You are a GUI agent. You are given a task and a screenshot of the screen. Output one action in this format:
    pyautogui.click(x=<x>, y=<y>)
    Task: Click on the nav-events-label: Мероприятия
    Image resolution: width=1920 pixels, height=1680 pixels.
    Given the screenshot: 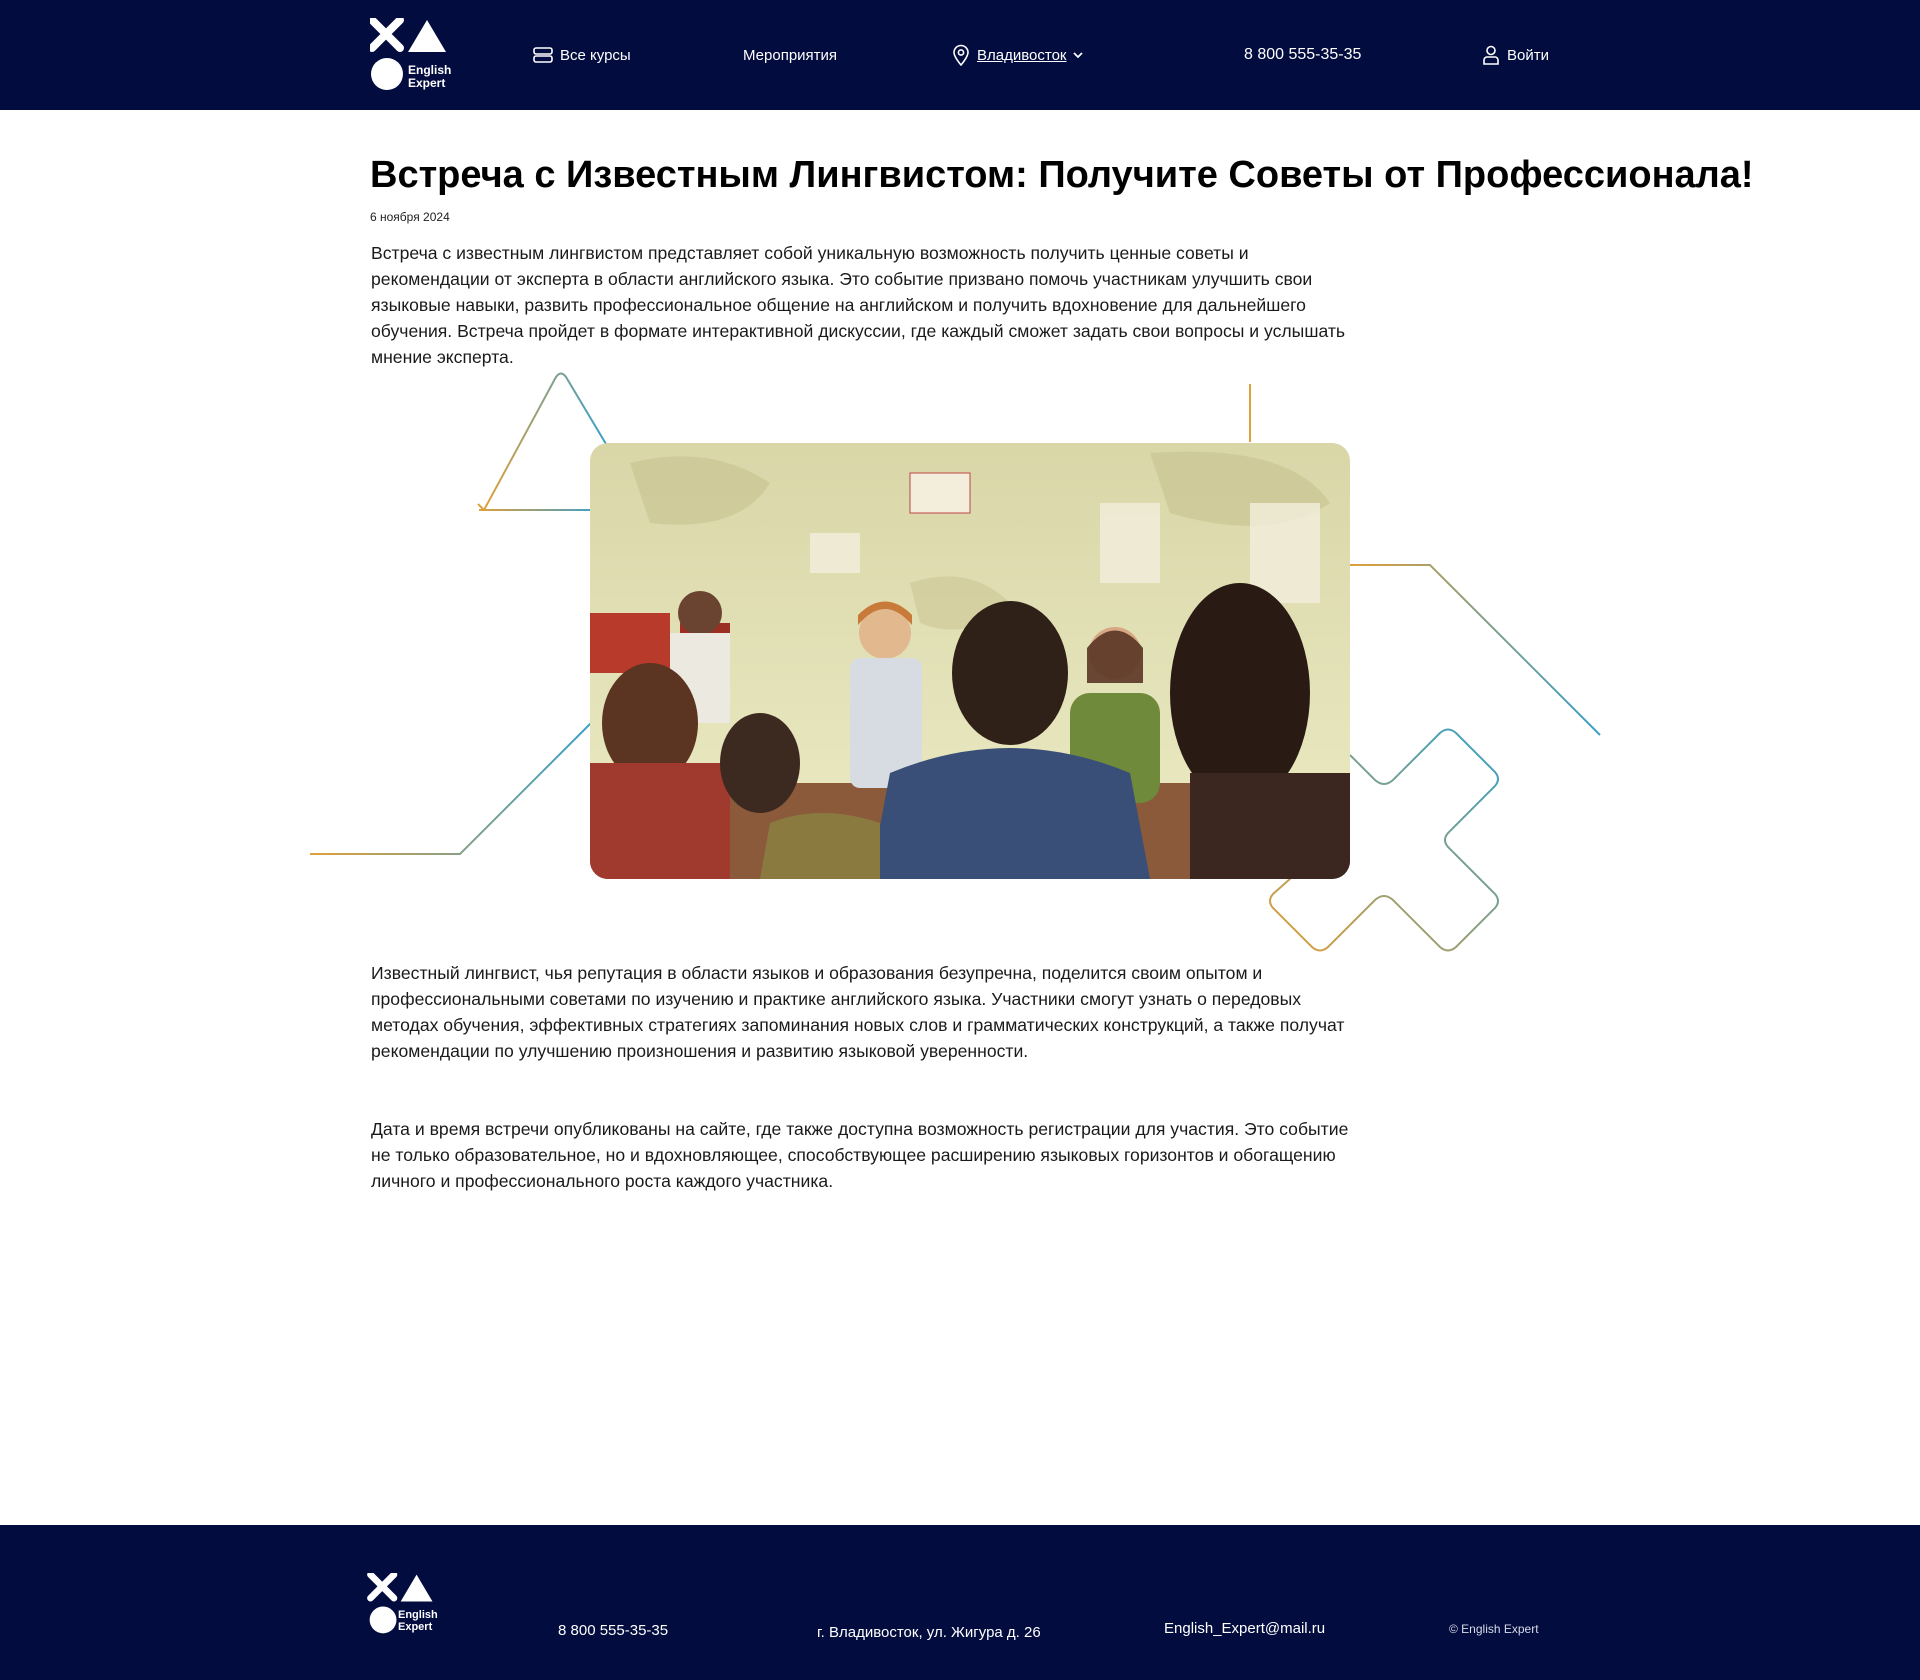 What is the action you would take?
    pyautogui.click(x=790, y=55)
    